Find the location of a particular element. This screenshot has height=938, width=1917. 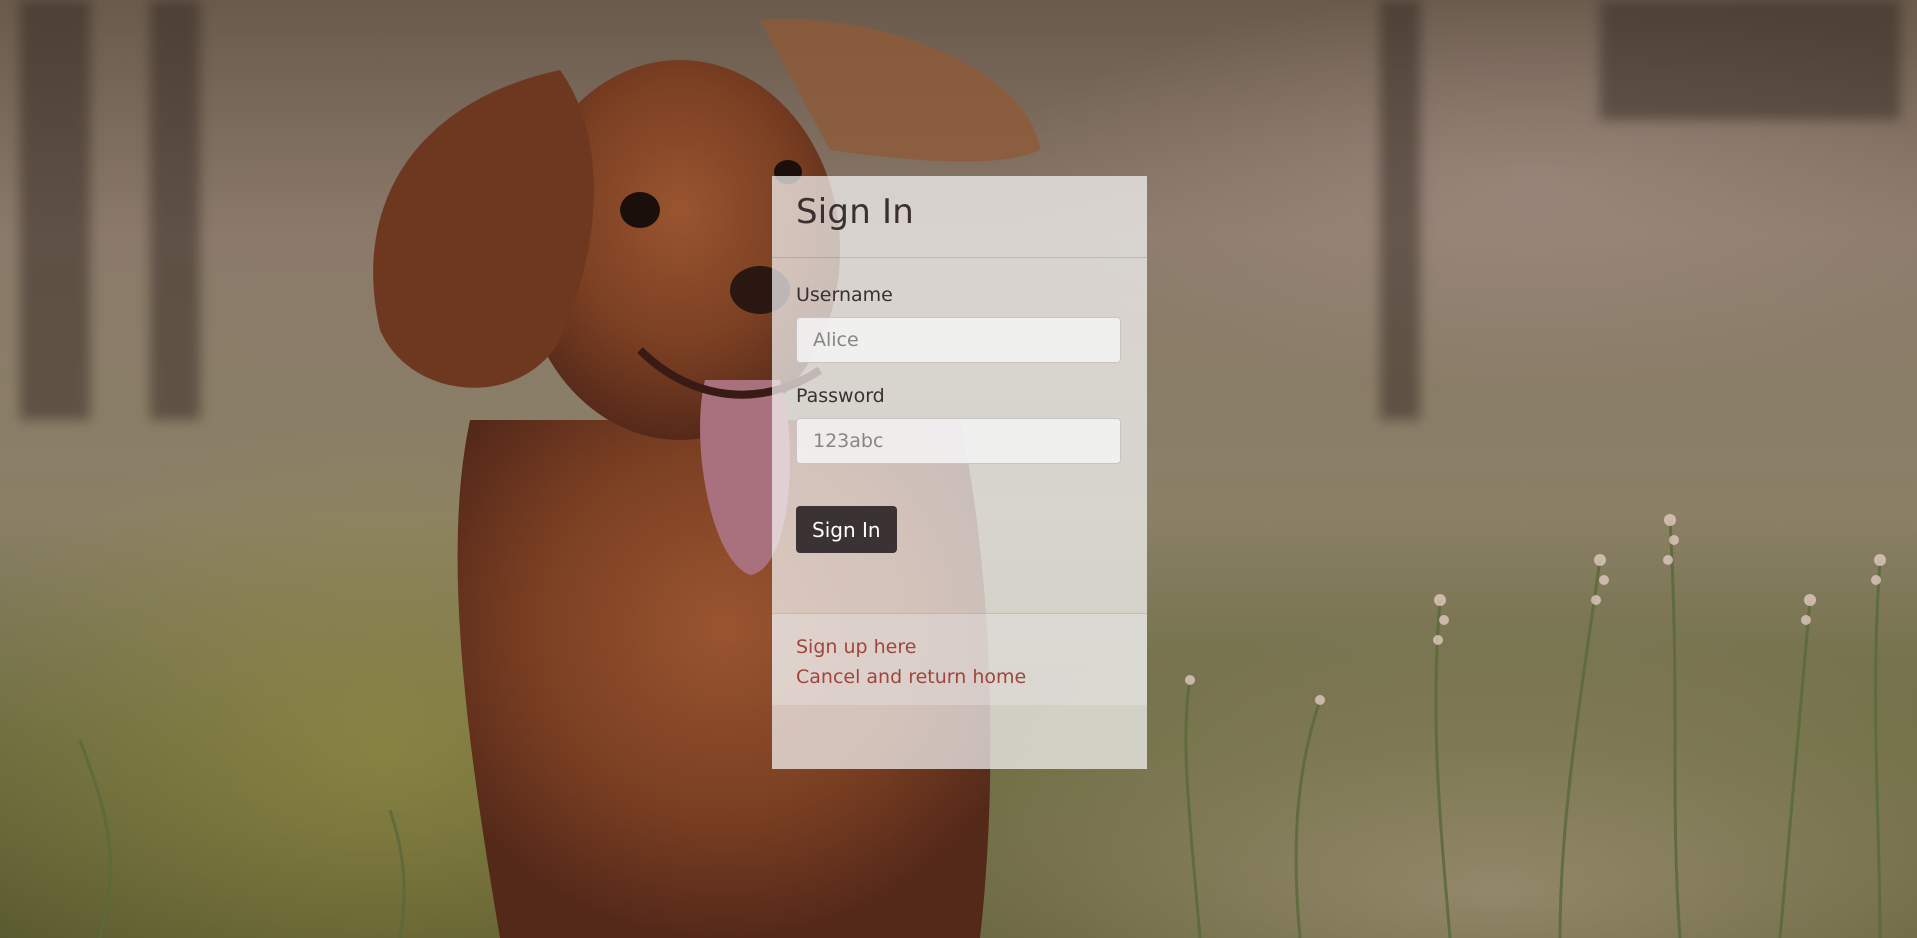

signin-button: Sign In is located at coordinates (846, 529).